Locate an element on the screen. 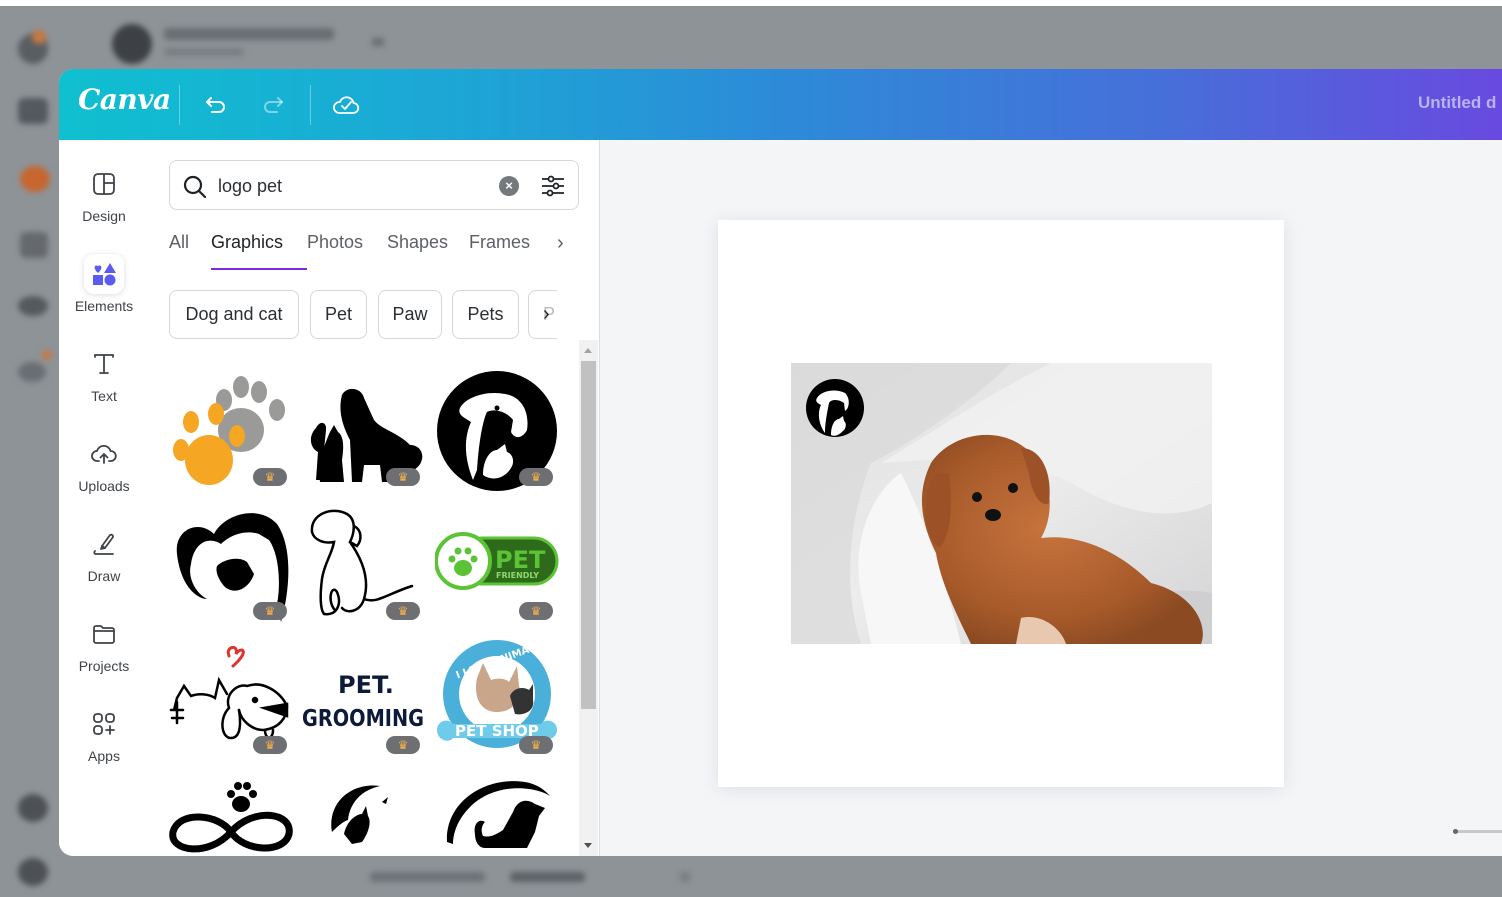  badge-text: PET is located at coordinates (520, 560).